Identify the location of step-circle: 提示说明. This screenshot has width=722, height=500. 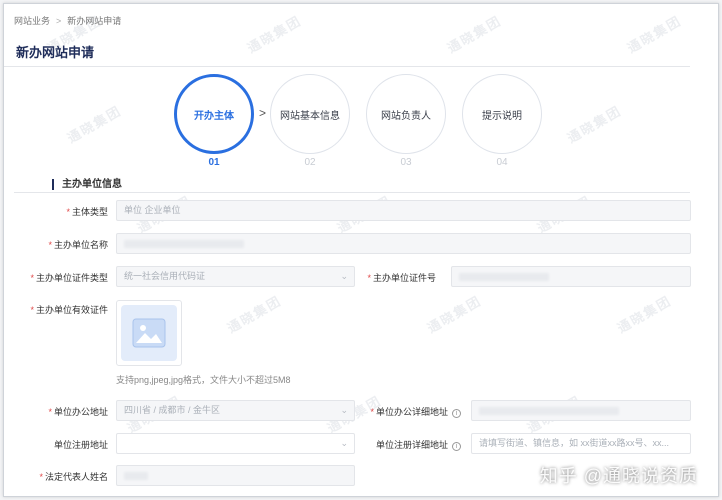
(502, 114).